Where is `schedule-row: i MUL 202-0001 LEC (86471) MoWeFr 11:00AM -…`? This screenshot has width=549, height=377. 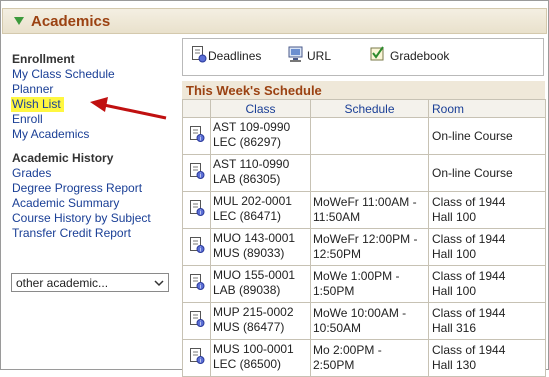 schedule-row: i MUL 202-0001 LEC (86471) MoWeFr 11:00AM -… is located at coordinates (364, 210).